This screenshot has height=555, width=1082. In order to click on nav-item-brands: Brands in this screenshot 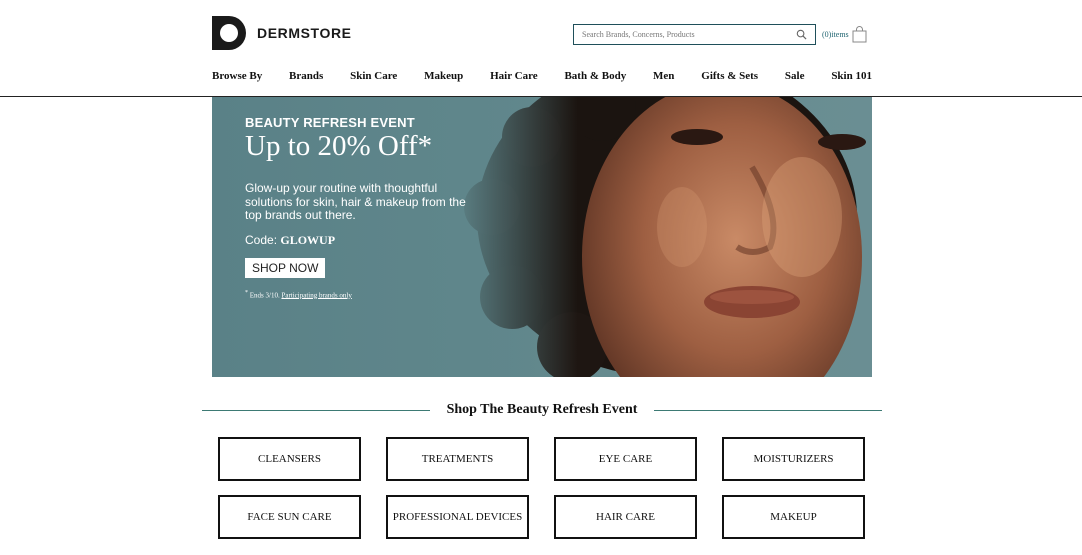, I will do `click(306, 78)`.